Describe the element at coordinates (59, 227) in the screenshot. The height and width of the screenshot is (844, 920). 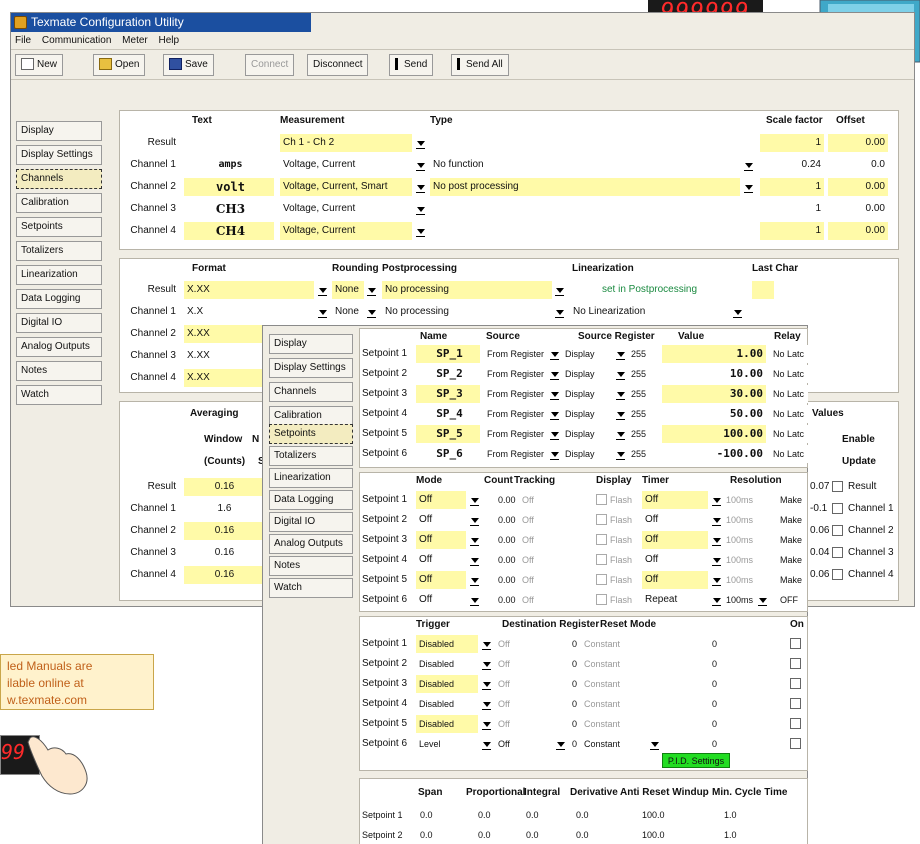
I see `nav-setpoints: Setpoints` at that location.